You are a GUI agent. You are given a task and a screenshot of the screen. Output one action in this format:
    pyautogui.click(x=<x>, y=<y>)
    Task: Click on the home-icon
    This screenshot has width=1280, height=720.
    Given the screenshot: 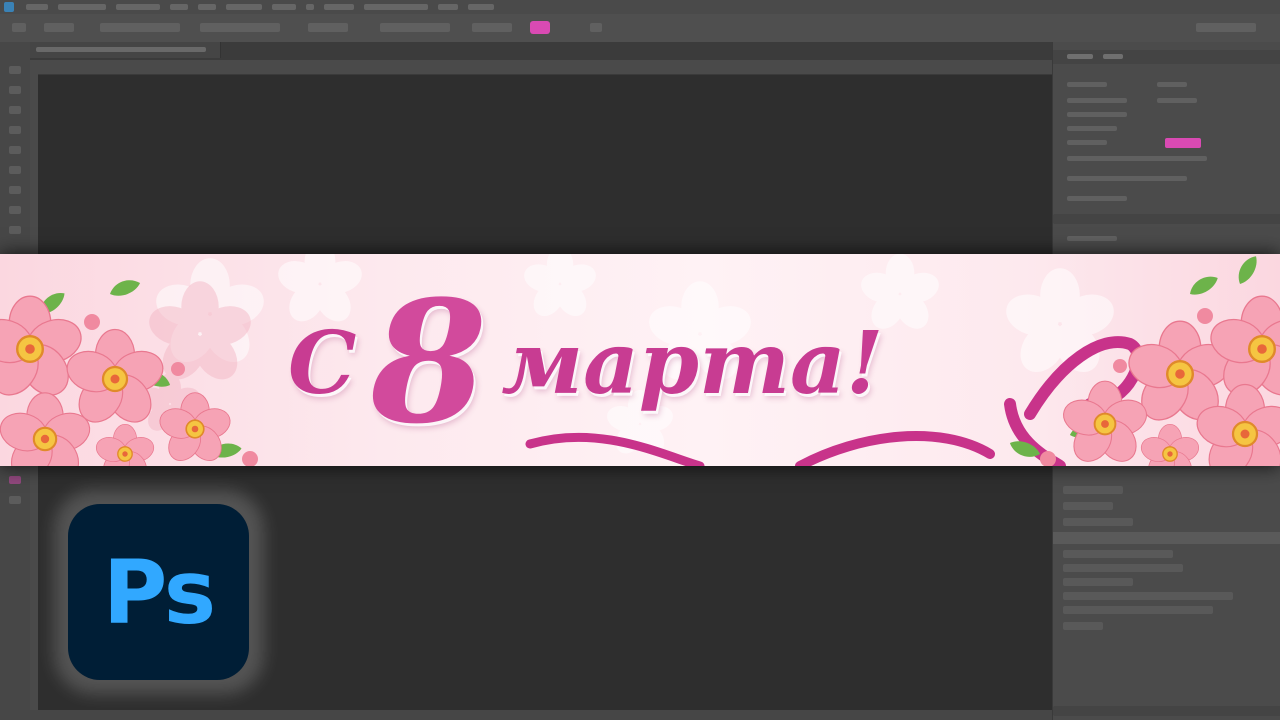 What is the action you would take?
    pyautogui.click(x=19, y=27)
    